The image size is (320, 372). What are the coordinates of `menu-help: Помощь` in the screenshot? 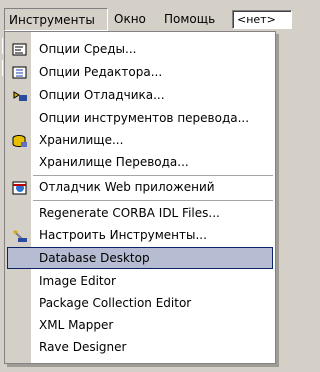 It's located at (195, 19).